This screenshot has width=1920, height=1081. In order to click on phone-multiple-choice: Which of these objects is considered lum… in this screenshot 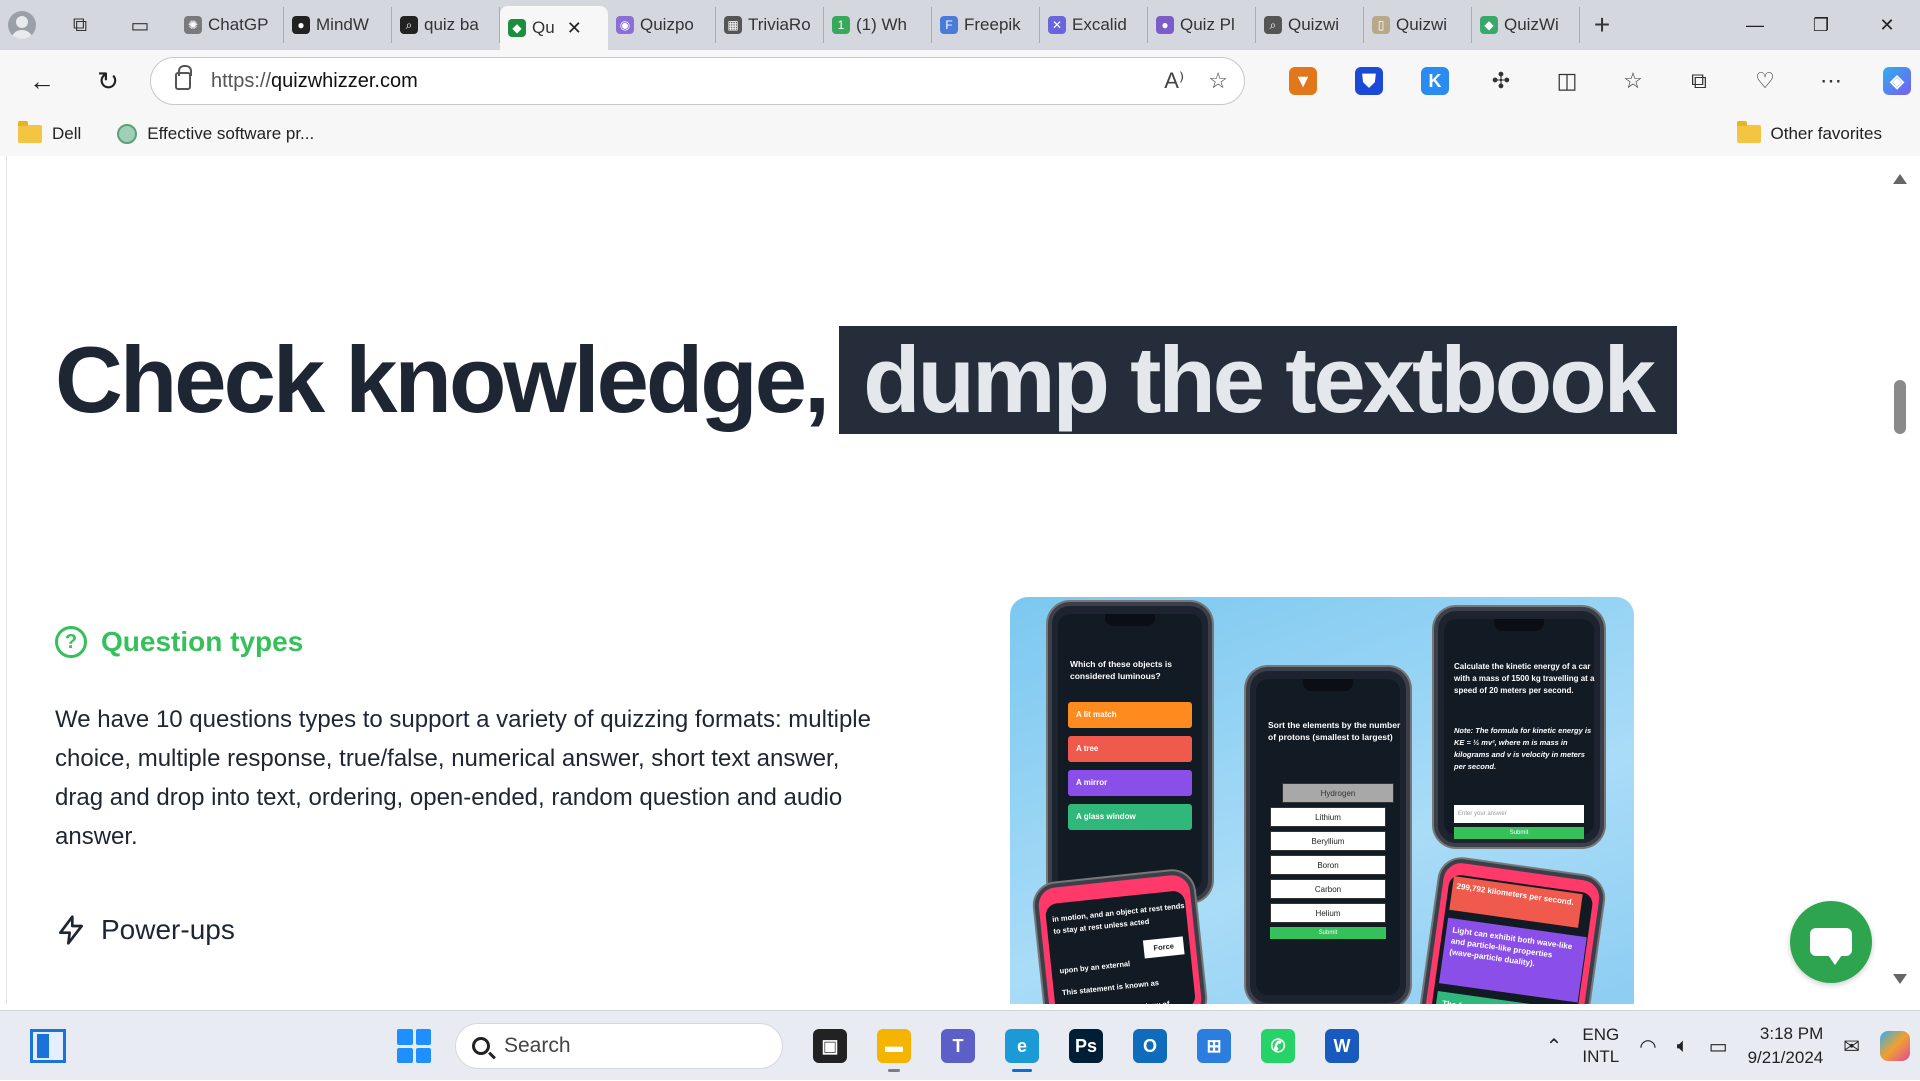, I will do `click(1130, 752)`.